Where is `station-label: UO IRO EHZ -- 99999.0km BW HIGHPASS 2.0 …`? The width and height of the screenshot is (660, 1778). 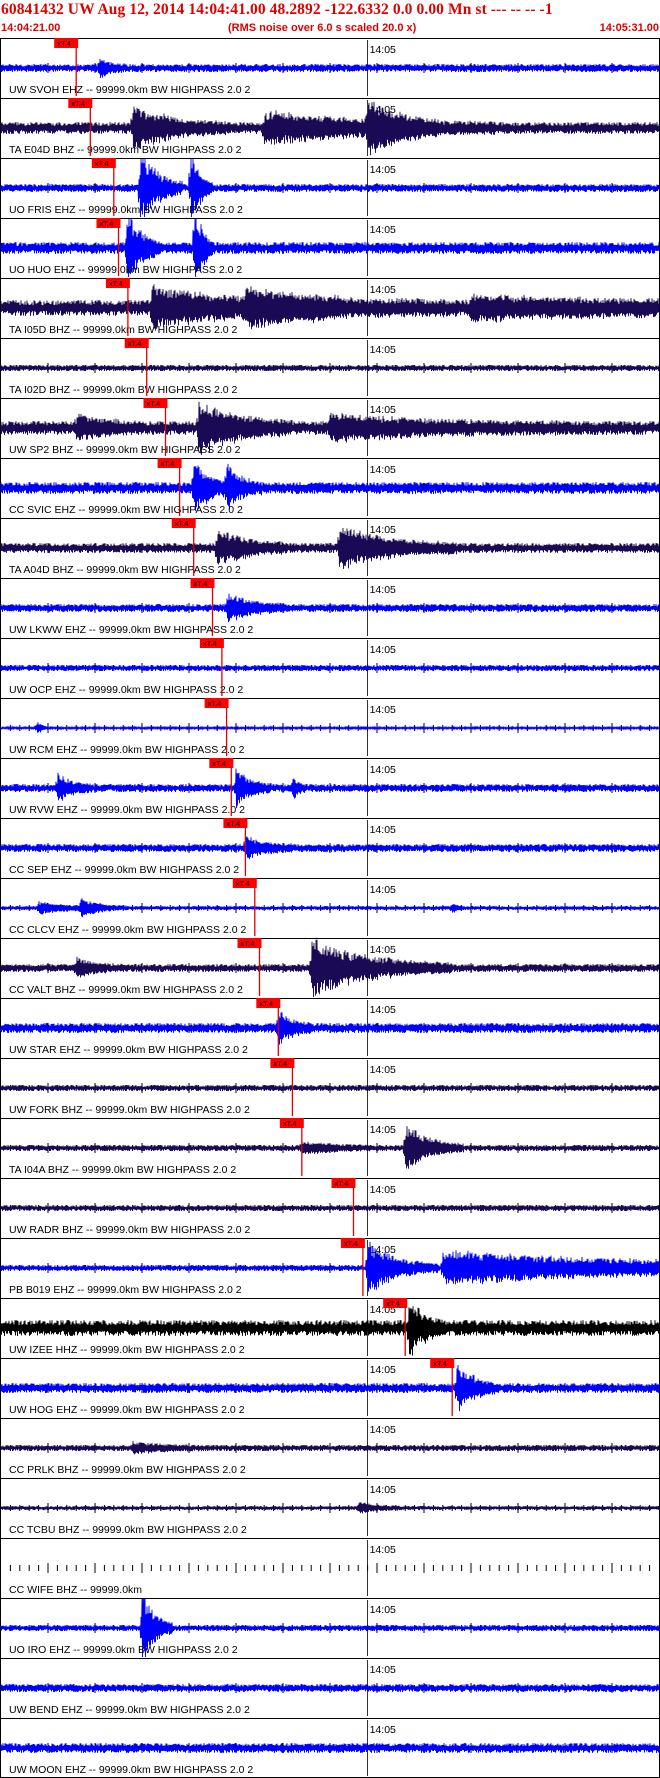
station-label: UO IRO EHZ -- 99999.0km BW HIGHPASS 2.0 … is located at coordinates (123, 1650).